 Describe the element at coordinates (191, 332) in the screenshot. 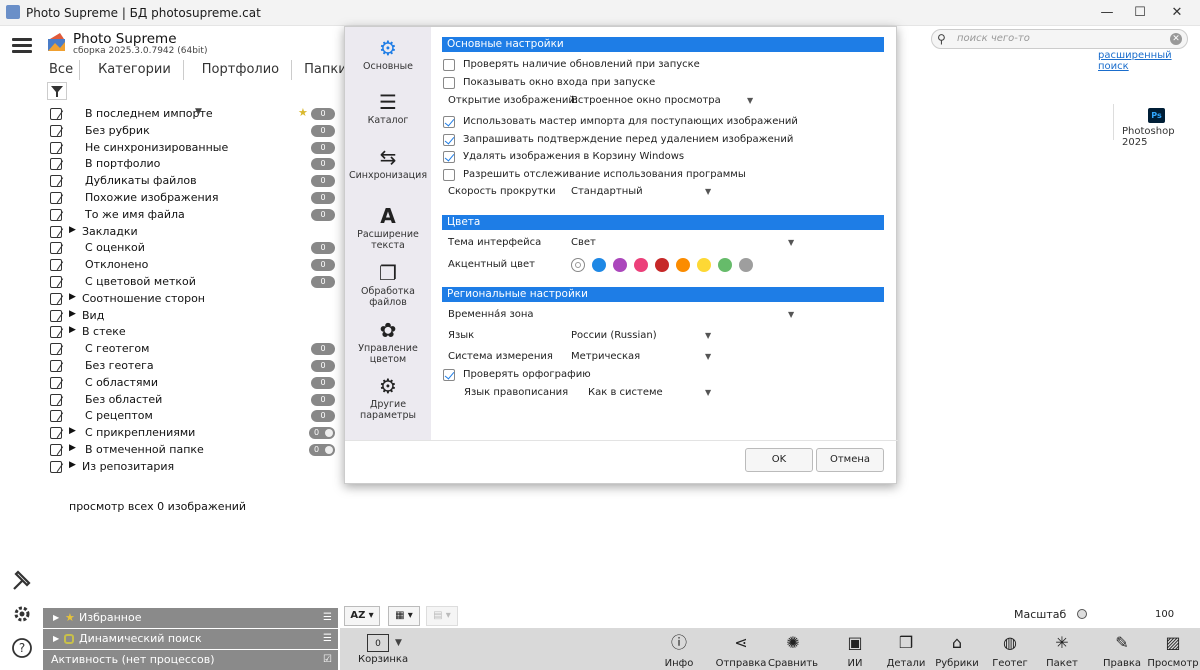

I see `list-item: ▶ В стеке` at that location.